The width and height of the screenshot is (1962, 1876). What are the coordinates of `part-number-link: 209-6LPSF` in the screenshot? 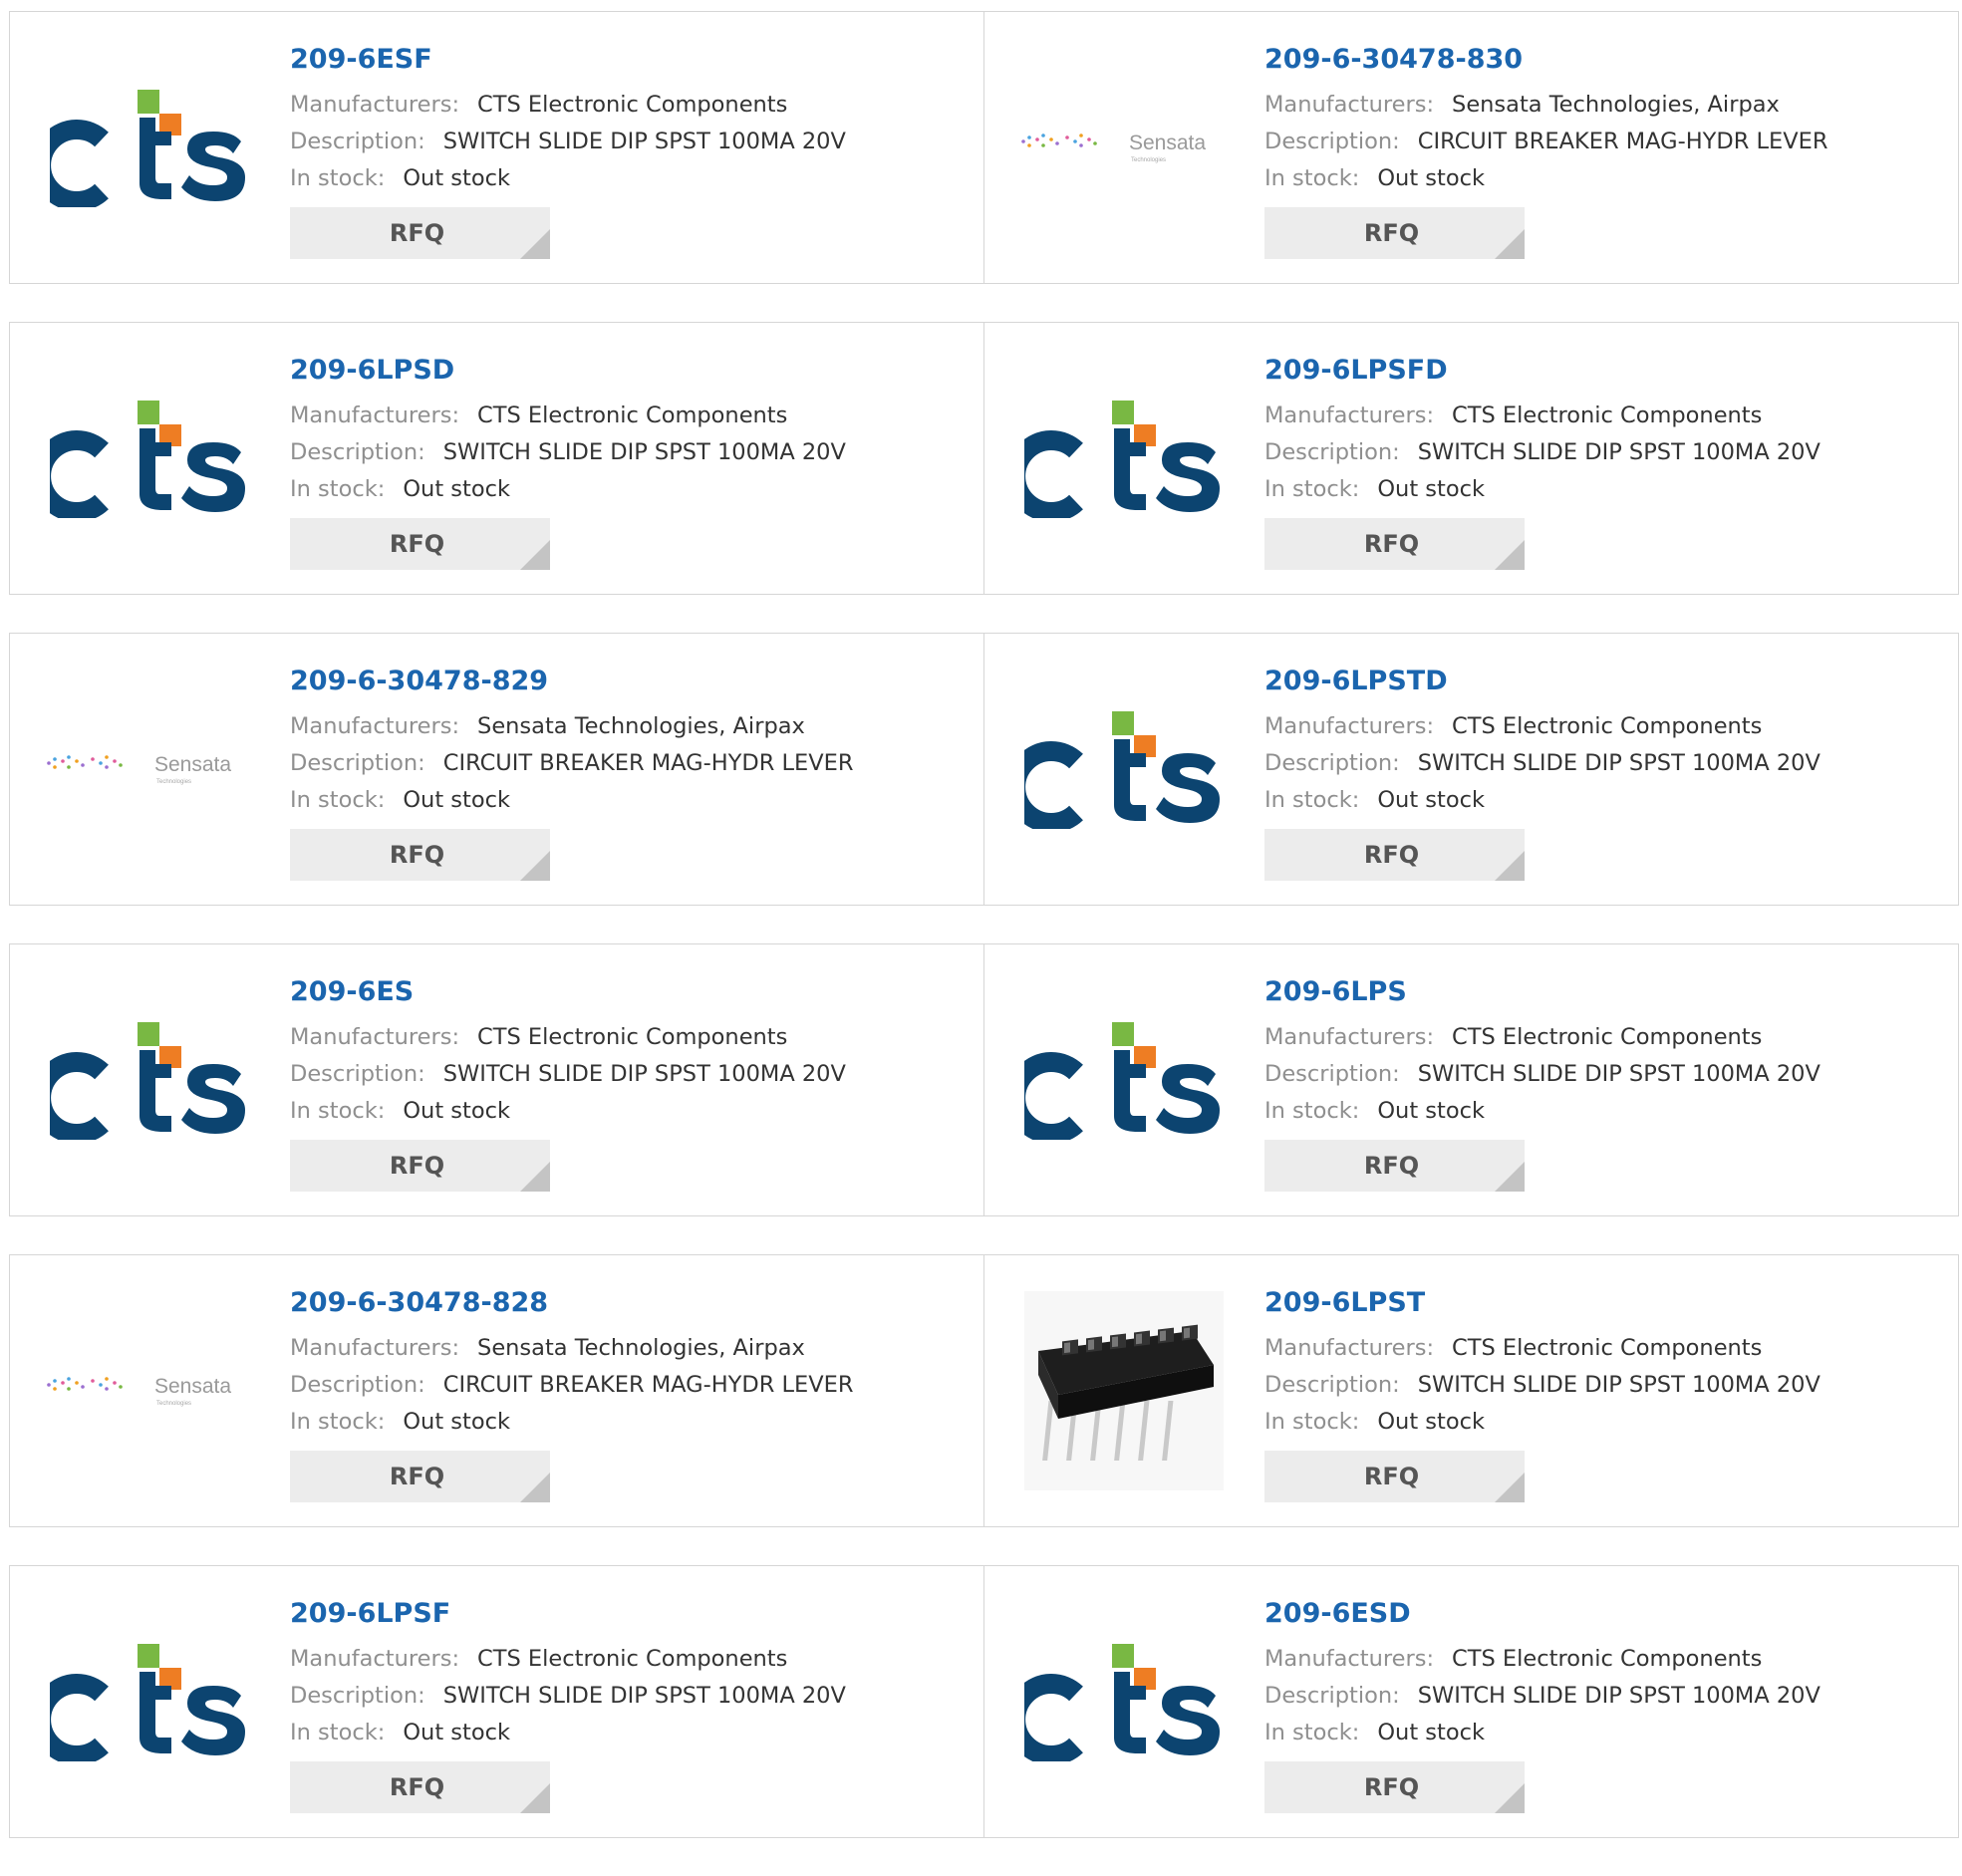 It's located at (370, 1614).